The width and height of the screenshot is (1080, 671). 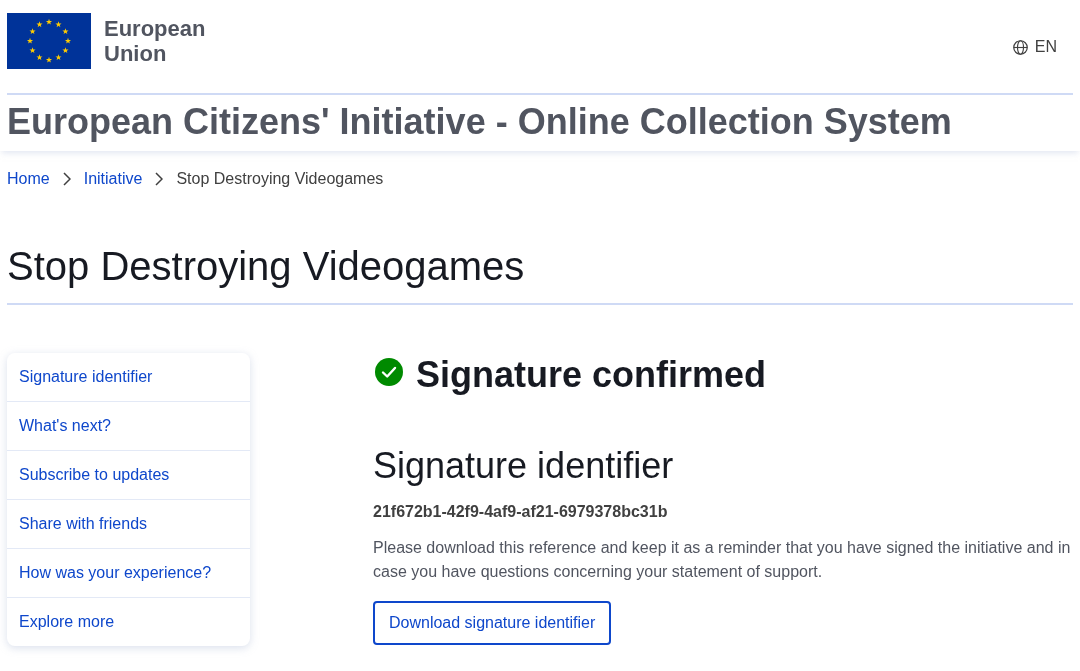 What do you see at coordinates (722, 560) in the screenshot?
I see `description-text: Please download this reference and keep it as a reminder that you have signed the initiative and in case you have questions concerning your statement of support.` at bounding box center [722, 560].